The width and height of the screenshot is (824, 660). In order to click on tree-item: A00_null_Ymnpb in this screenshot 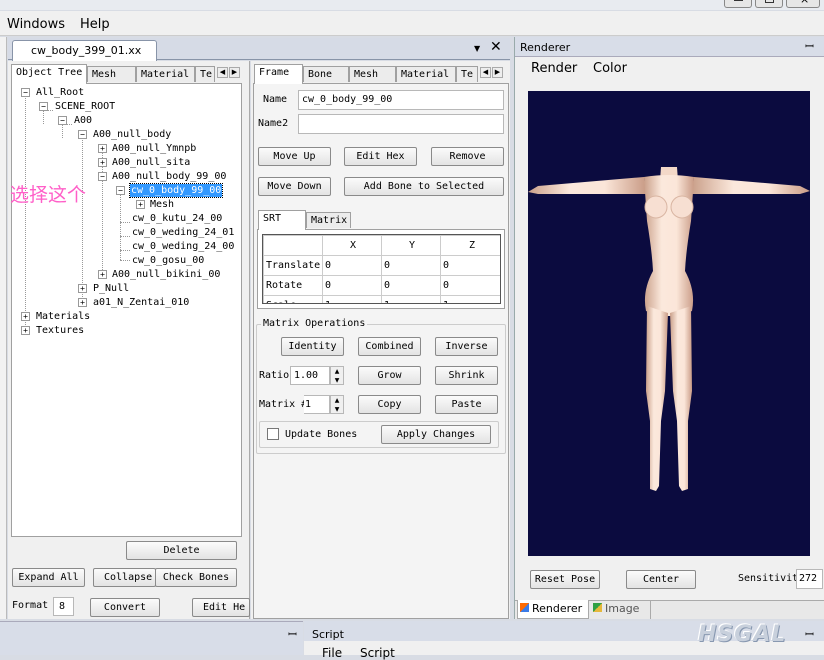, I will do `click(154, 148)`.